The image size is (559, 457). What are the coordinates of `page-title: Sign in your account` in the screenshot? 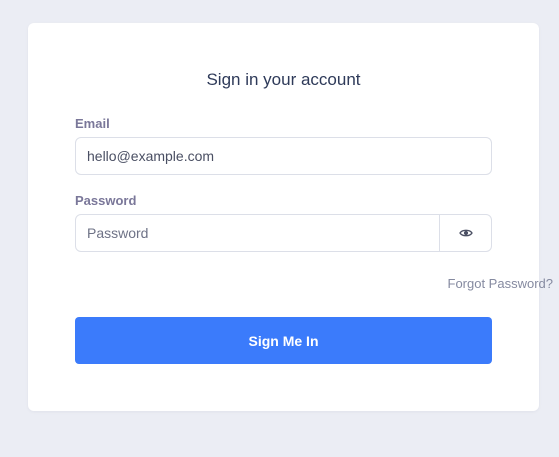 It's located at (283, 79).